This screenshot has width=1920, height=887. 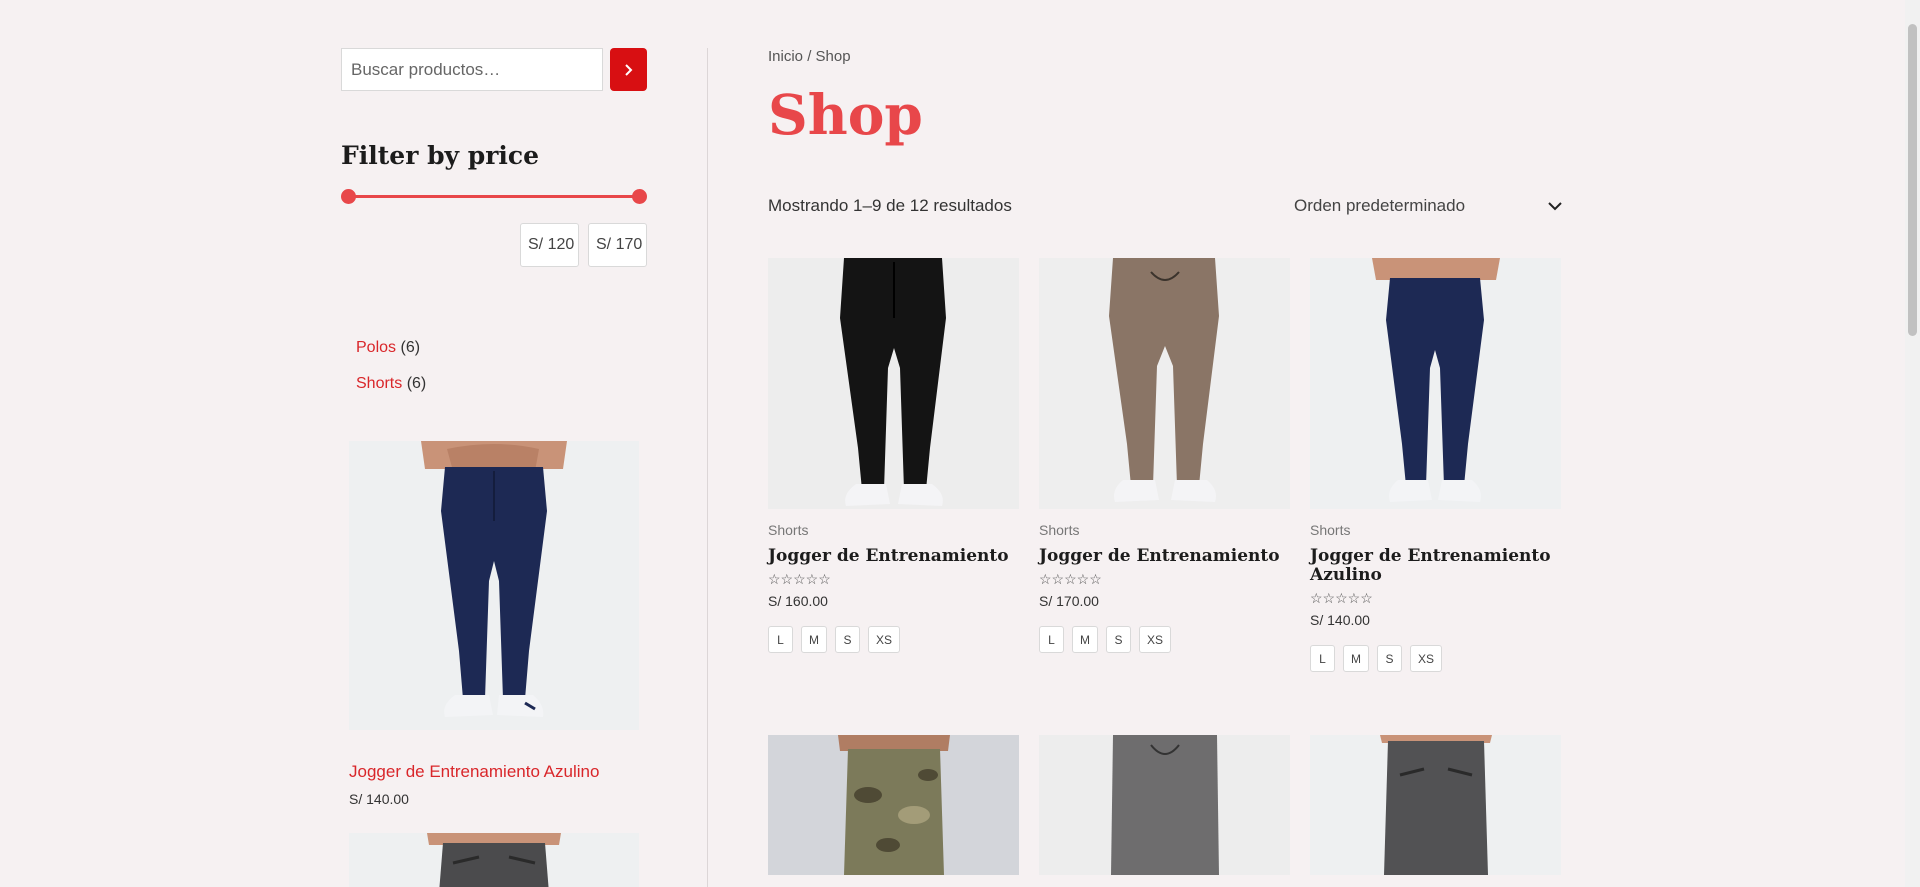 I want to click on product-search, so click(x=494, y=69).